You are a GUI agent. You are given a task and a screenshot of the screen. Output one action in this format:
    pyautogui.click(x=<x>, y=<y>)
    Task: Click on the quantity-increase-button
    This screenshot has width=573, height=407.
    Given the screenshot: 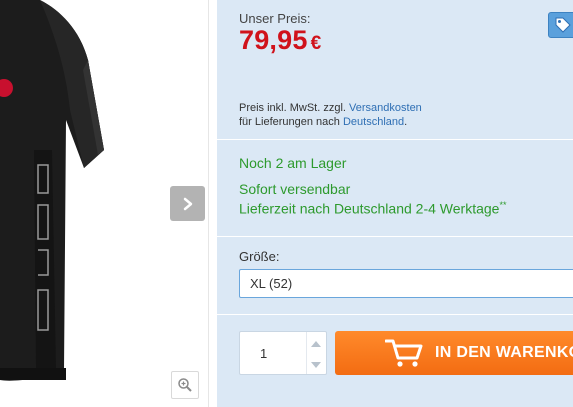 What is the action you would take?
    pyautogui.click(x=316, y=343)
    